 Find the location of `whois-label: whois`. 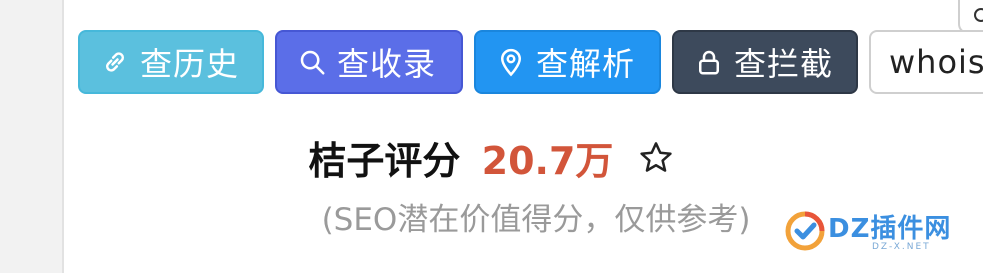

whois-label: whois is located at coordinates (936, 62).